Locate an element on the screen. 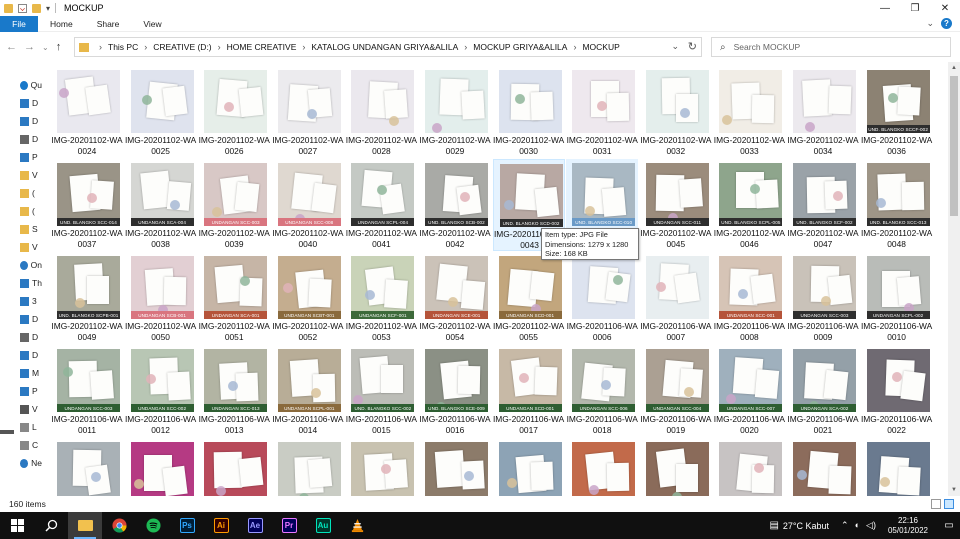 This screenshot has width=960, height=539. nav-item: Ne is located at coordinates (21, 463).